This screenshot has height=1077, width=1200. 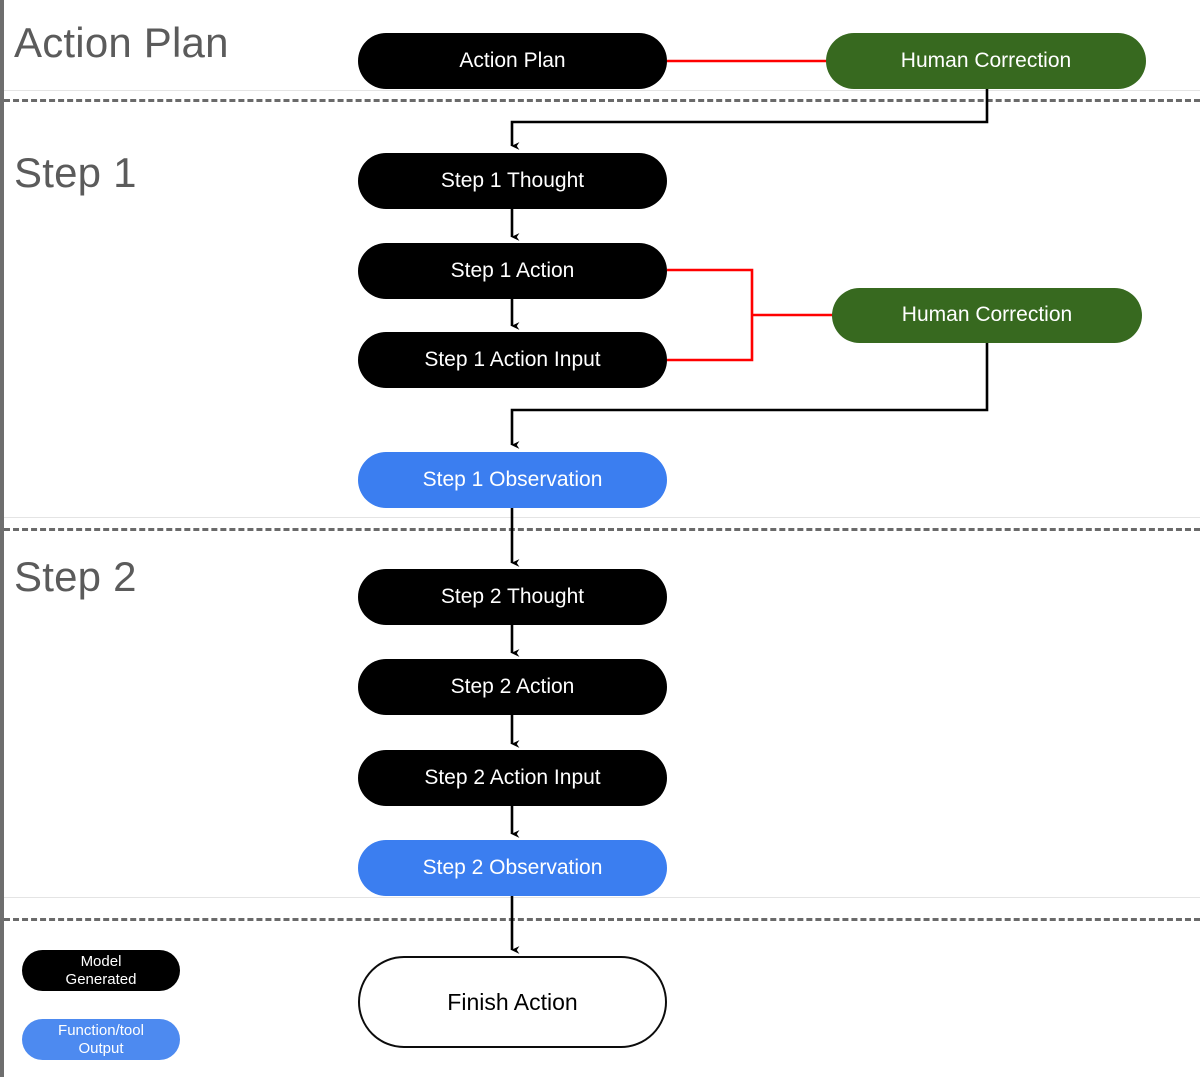 What do you see at coordinates (512, 360) in the screenshot?
I see `node-step1-action-input: Step 1 Action Input` at bounding box center [512, 360].